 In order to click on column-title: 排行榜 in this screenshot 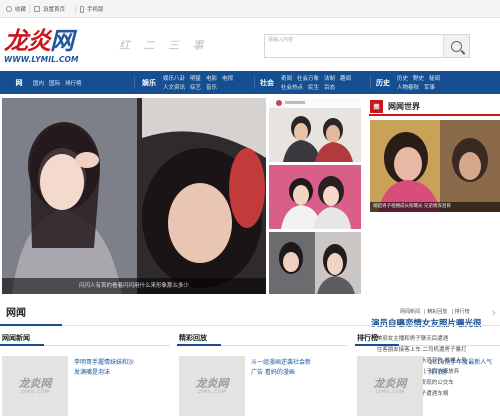, I will do `click(367, 338)`.